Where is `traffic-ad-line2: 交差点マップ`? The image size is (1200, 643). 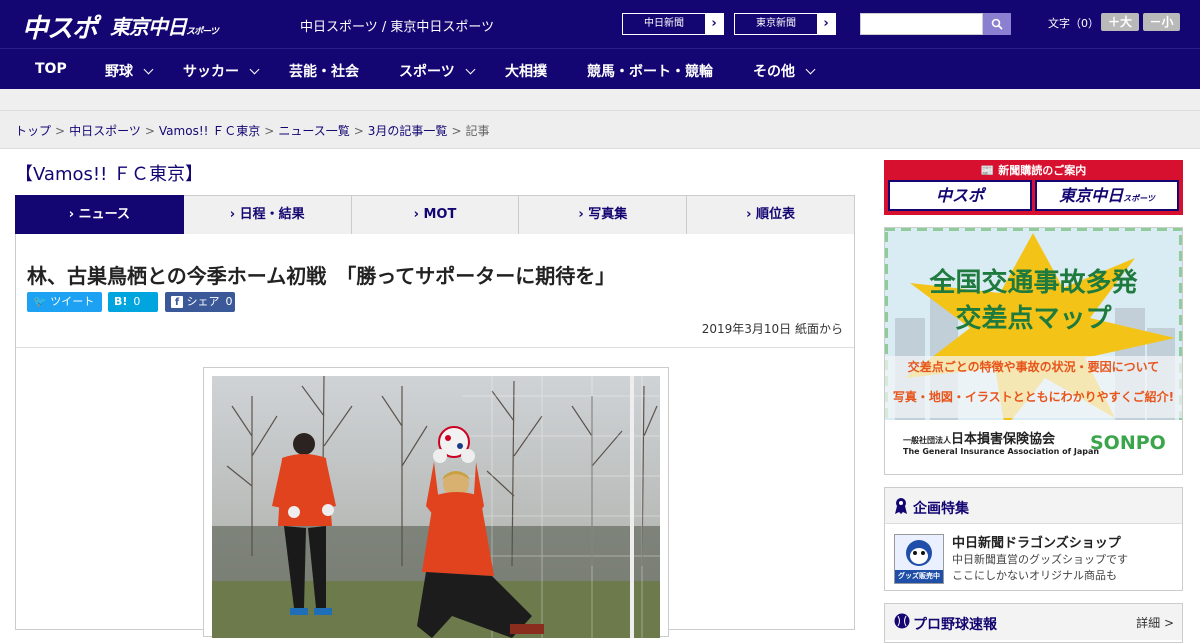
traffic-ad-line2: 交差点マップ is located at coordinates (1033, 319).